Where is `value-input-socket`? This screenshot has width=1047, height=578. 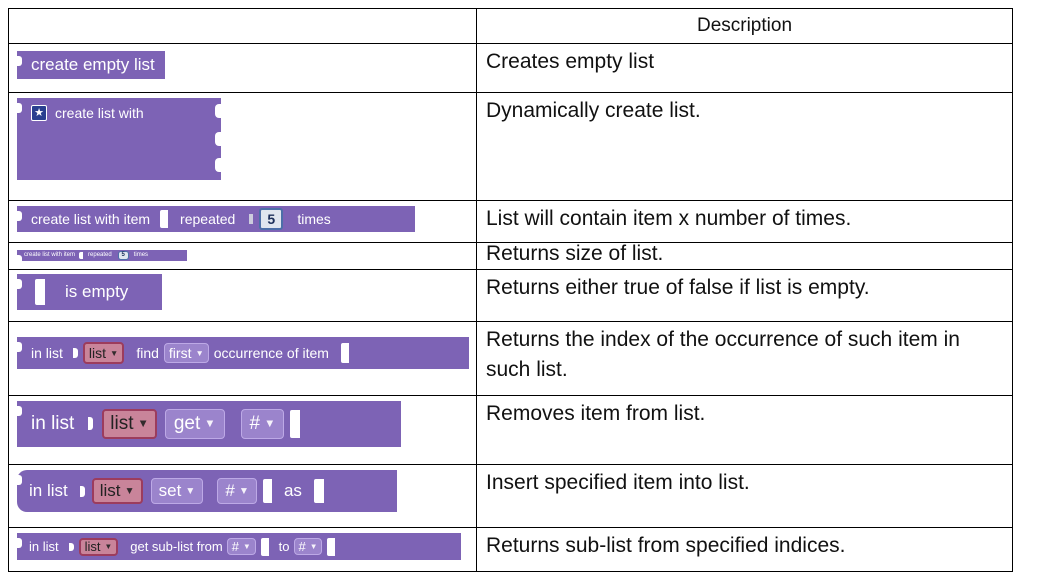 value-input-socket is located at coordinates (320, 491).